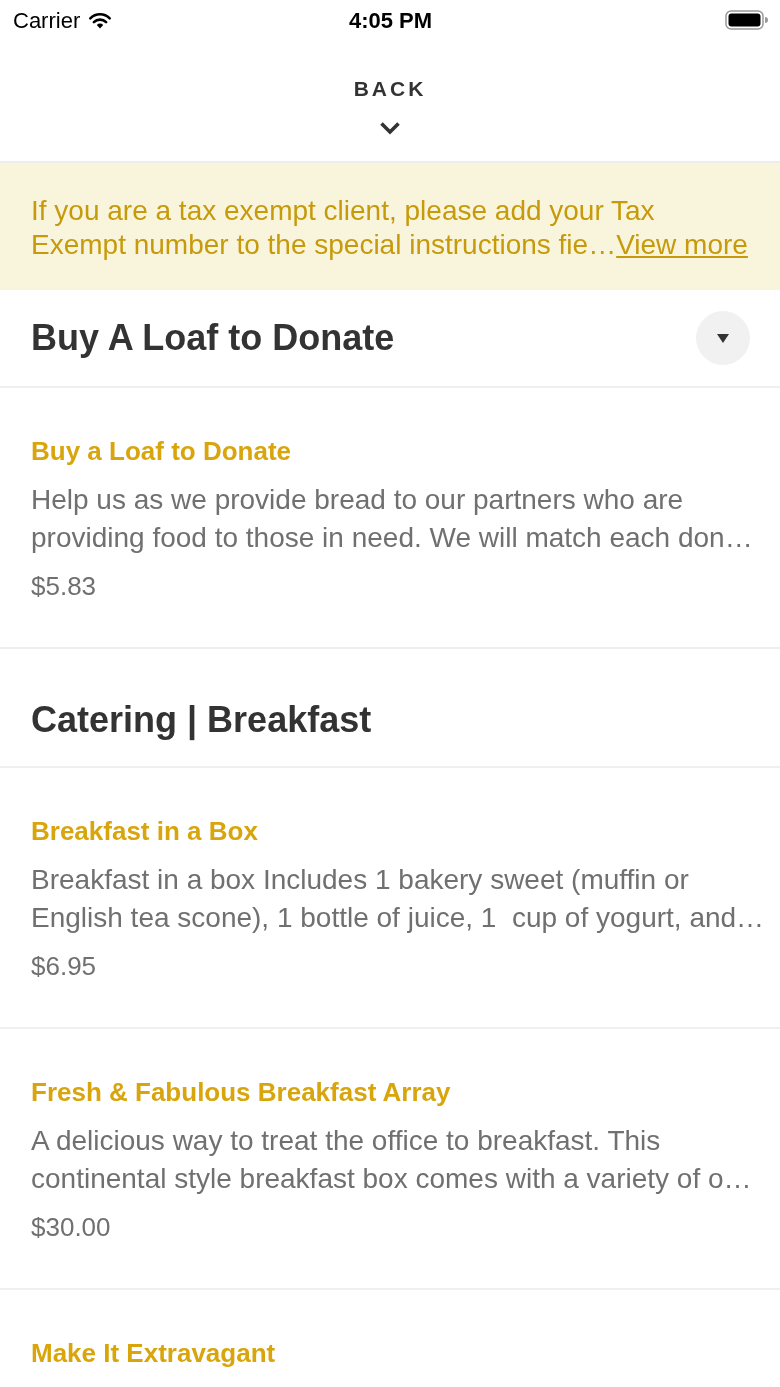 This screenshot has height=1387, width=780. I want to click on item-title: Make It Extravagant, so click(154, 1353).